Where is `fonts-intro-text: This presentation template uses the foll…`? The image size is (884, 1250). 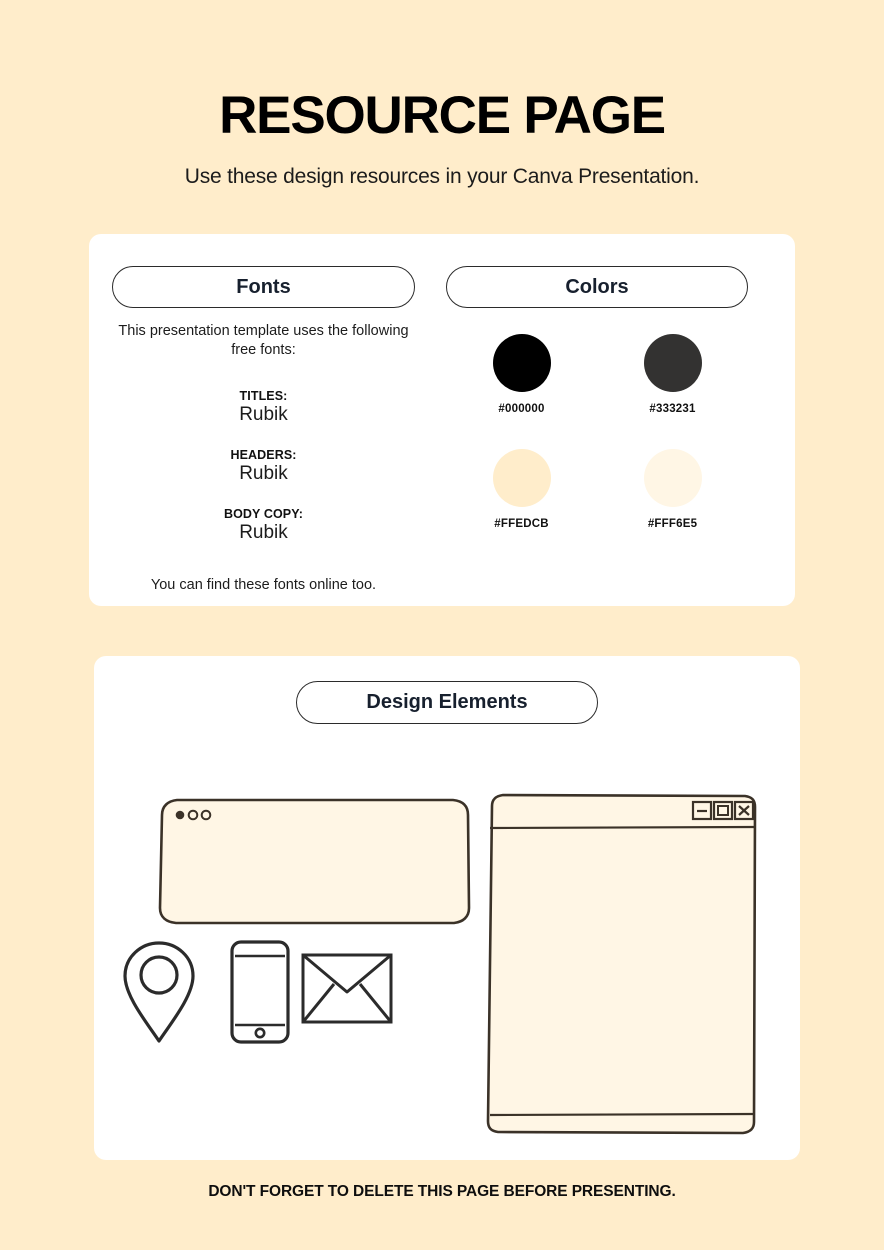 fonts-intro-text: This presentation template uses the foll… is located at coordinates (263, 340).